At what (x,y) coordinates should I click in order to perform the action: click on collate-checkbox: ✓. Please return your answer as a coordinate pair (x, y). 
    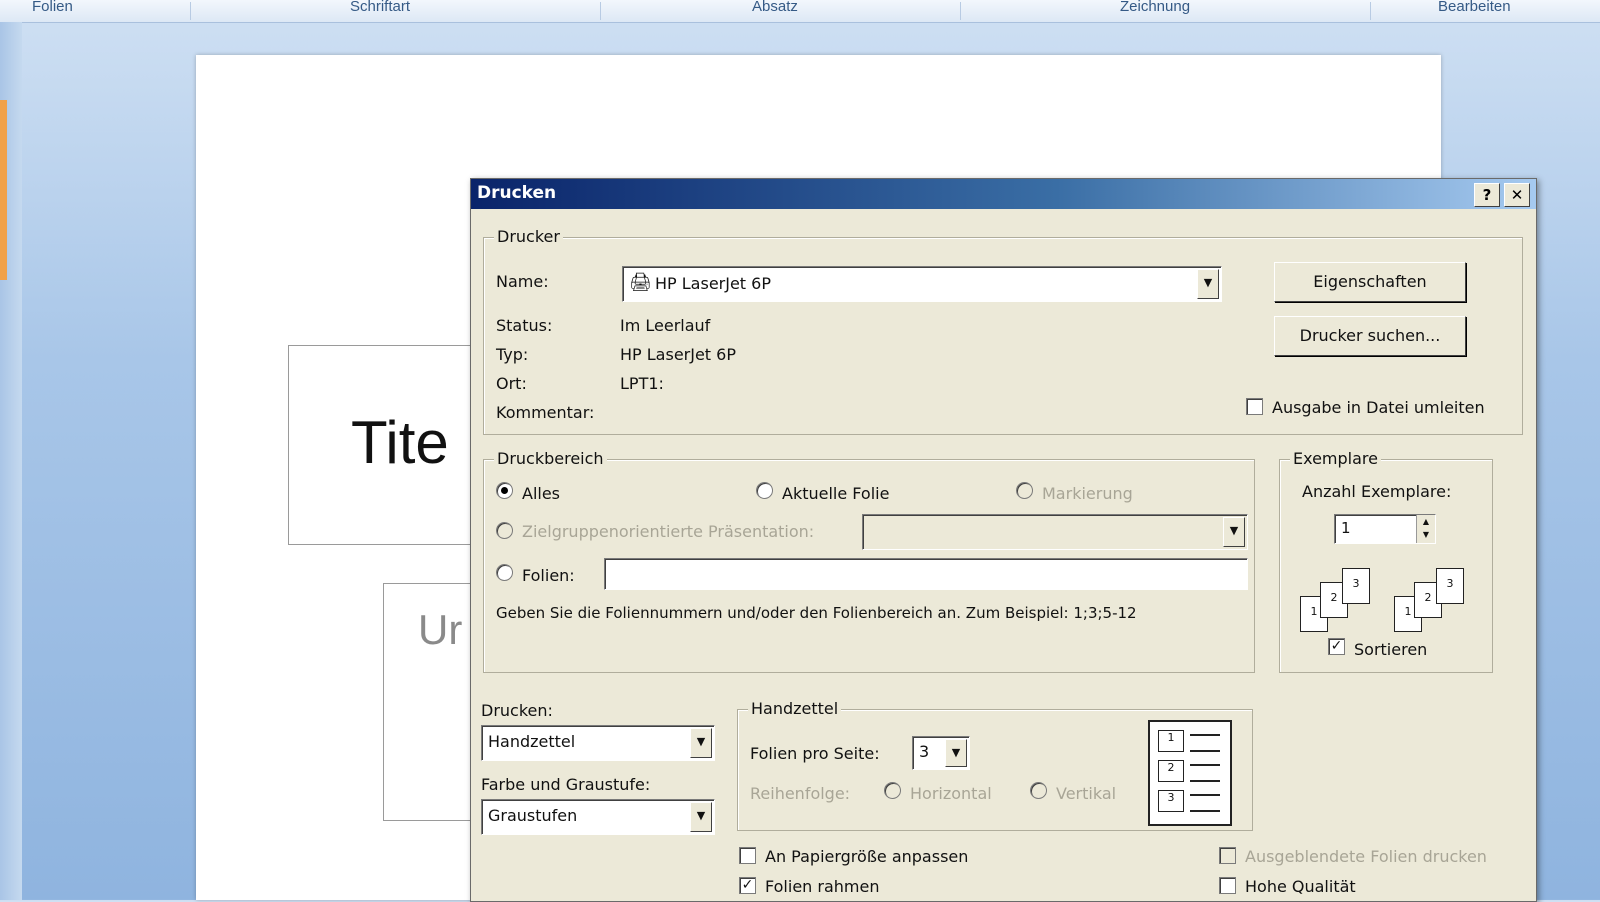
    Looking at the image, I should click on (1336, 646).